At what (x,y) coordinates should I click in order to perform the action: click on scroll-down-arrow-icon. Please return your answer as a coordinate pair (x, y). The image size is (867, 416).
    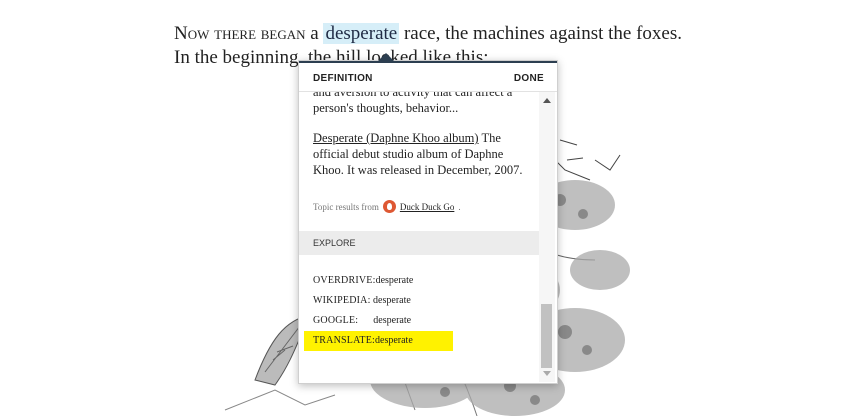
    Looking at the image, I should click on (547, 373).